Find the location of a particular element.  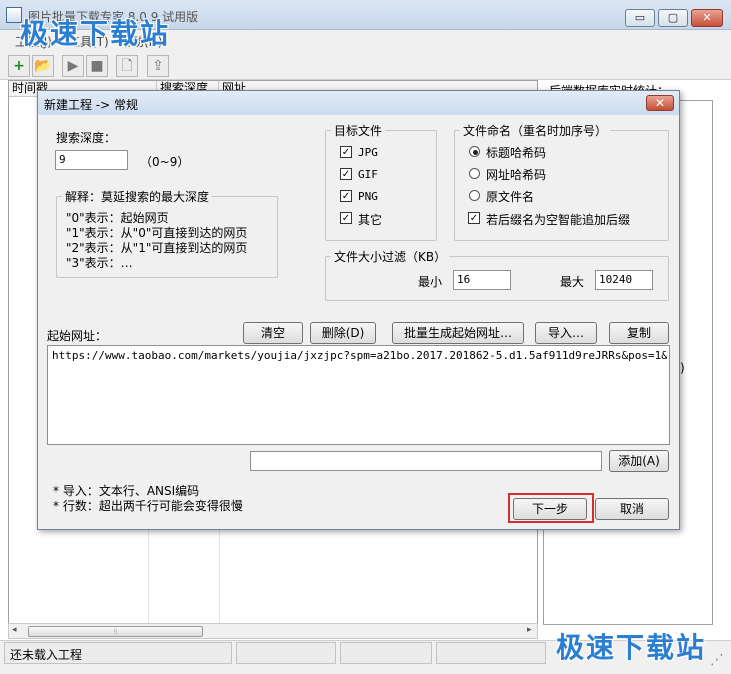

size-filter-title: 文件大小过滤（KB） is located at coordinates (390, 256).